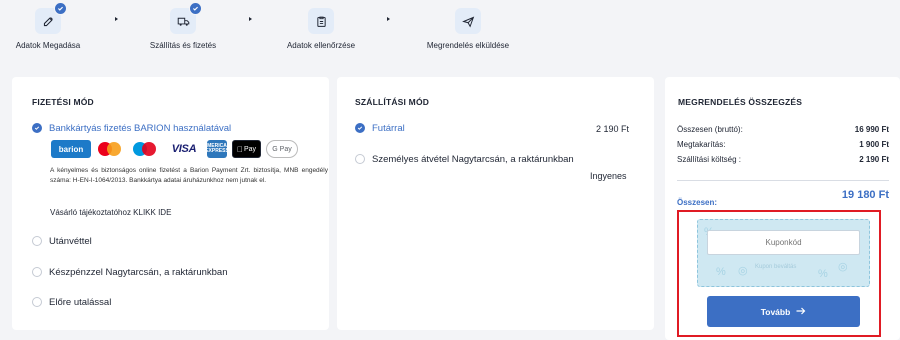 This screenshot has height=340, width=900. Describe the element at coordinates (282, 149) in the screenshot. I see `google-pay-logo: G Pay` at that location.